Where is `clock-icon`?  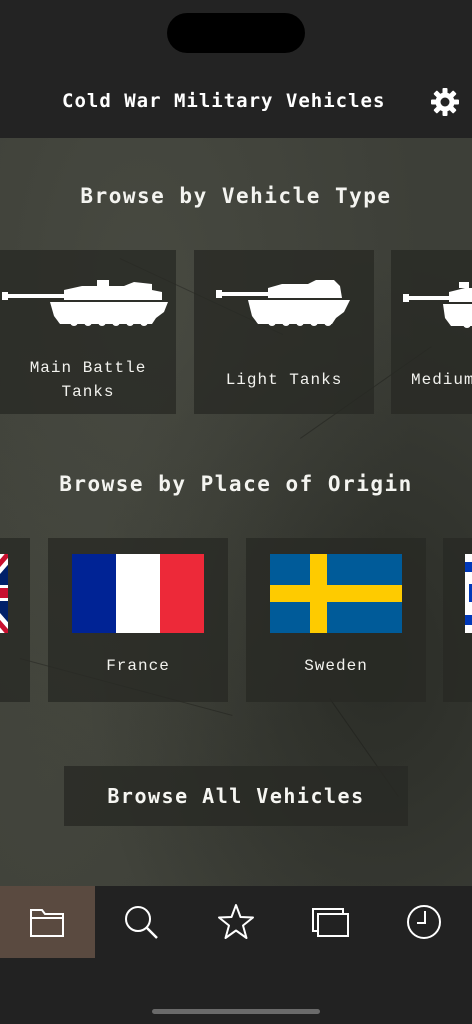 clock-icon is located at coordinates (424, 922).